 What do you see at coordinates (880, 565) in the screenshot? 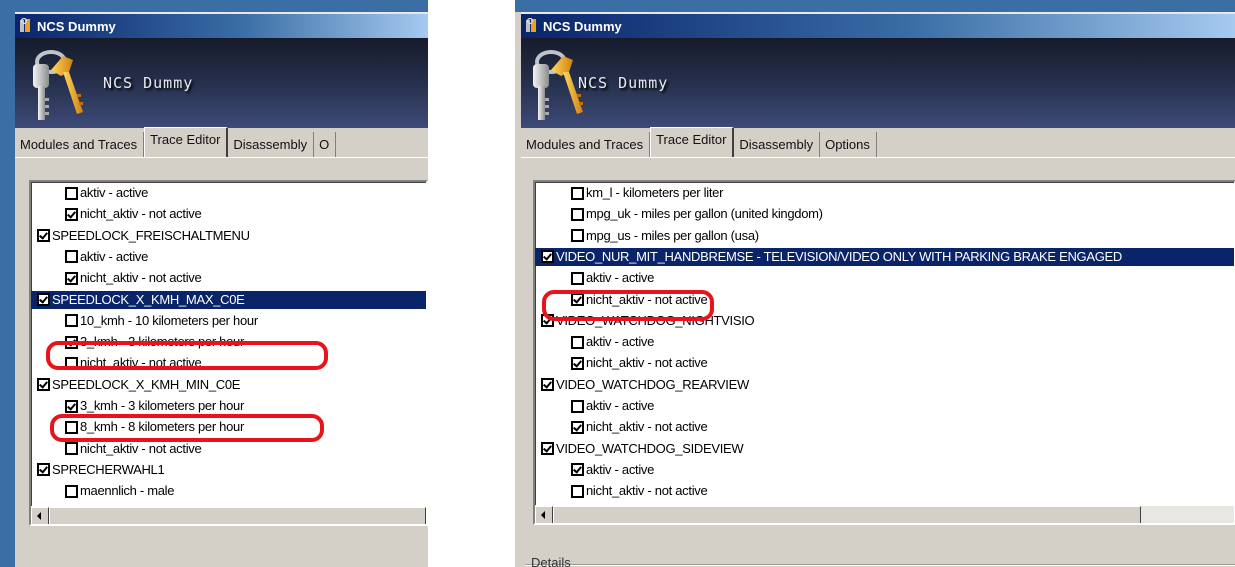
I see `details-groupbox-border-highlight` at bounding box center [880, 565].